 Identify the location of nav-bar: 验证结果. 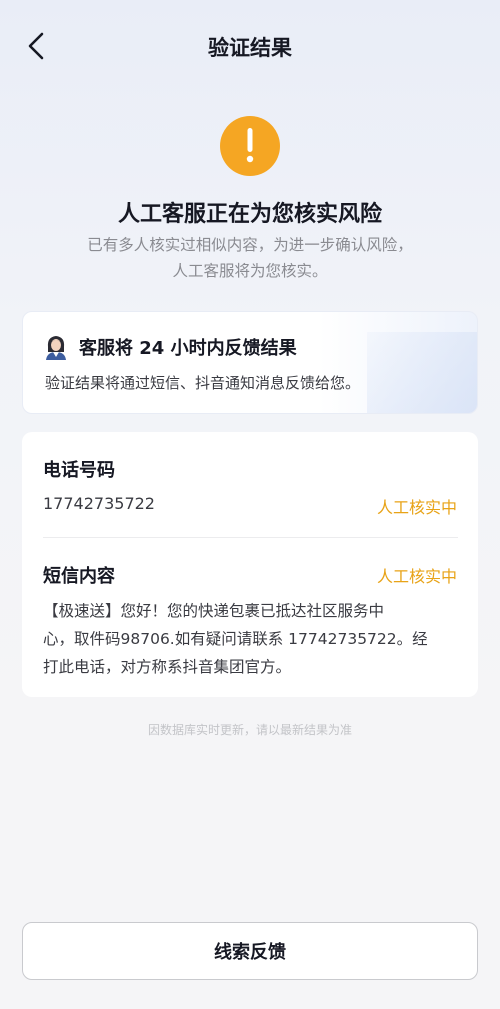
(250, 47).